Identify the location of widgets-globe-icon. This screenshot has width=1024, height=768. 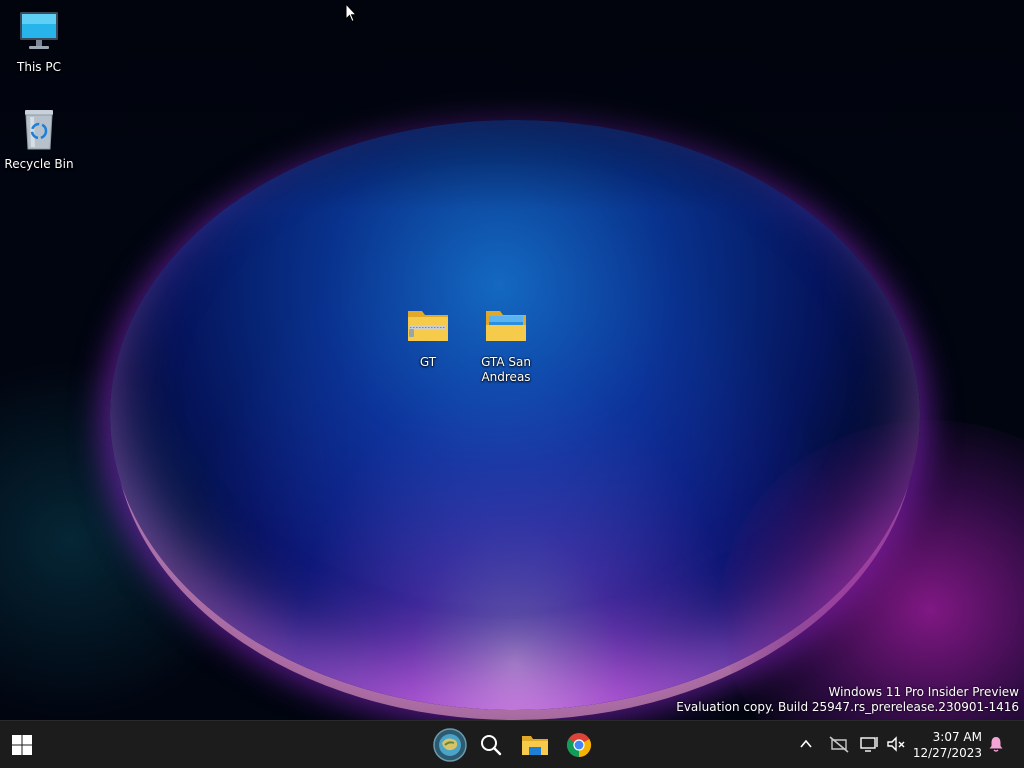
(450, 745).